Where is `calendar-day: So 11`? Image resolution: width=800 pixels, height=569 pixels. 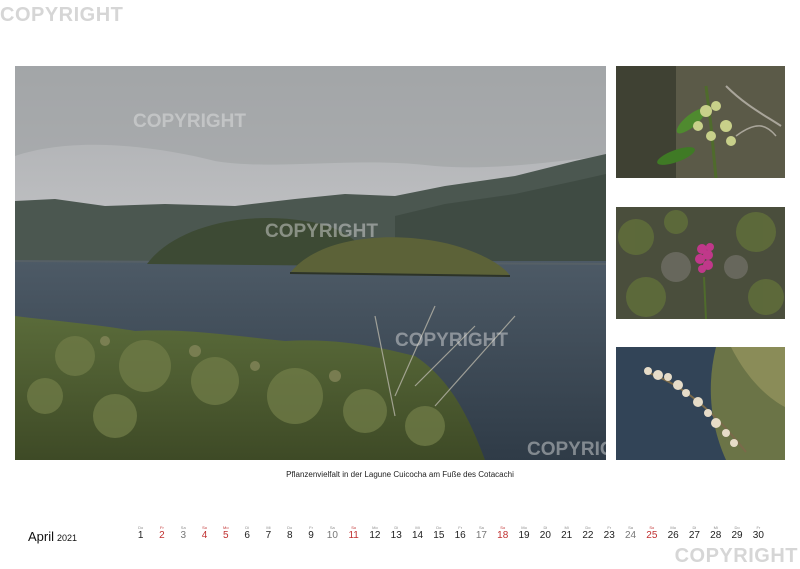
calendar-day: So 11 is located at coordinates (353, 533).